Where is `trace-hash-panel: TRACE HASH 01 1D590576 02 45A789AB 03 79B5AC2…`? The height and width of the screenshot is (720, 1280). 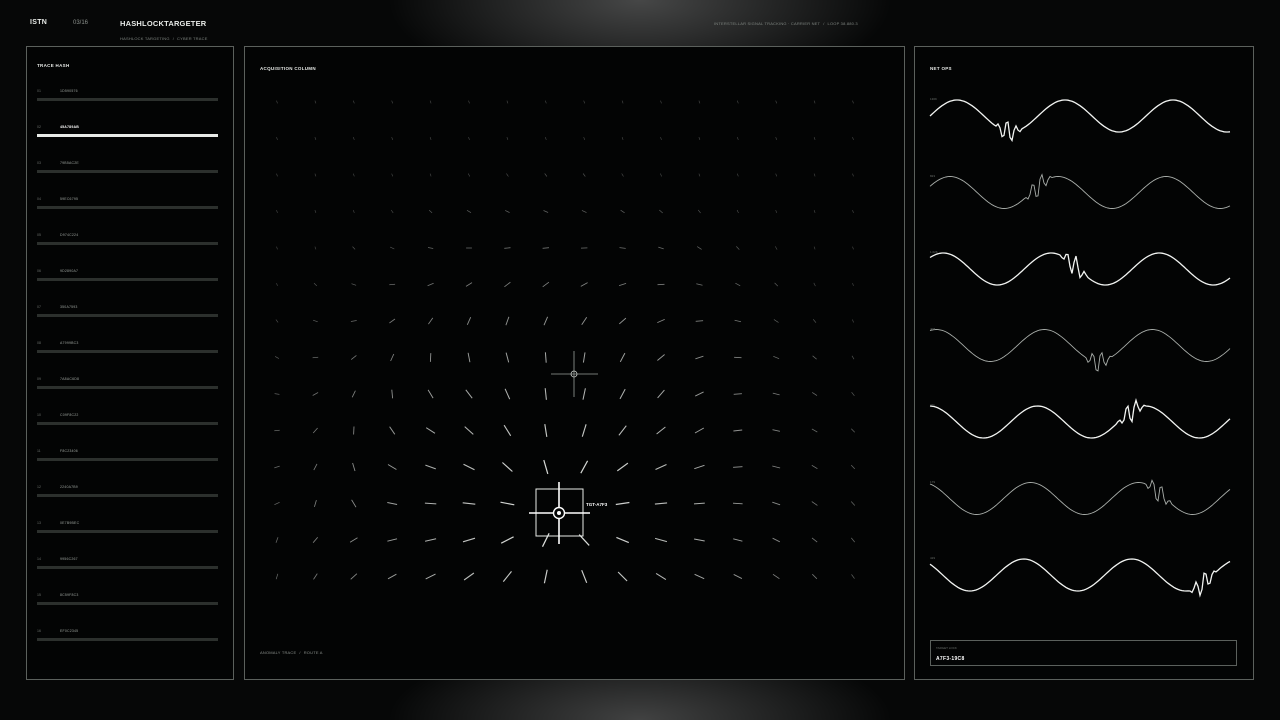
trace-hash-panel: TRACE HASH 01 1D590576 02 45A789AB 03 79B5AC2… is located at coordinates (130, 363).